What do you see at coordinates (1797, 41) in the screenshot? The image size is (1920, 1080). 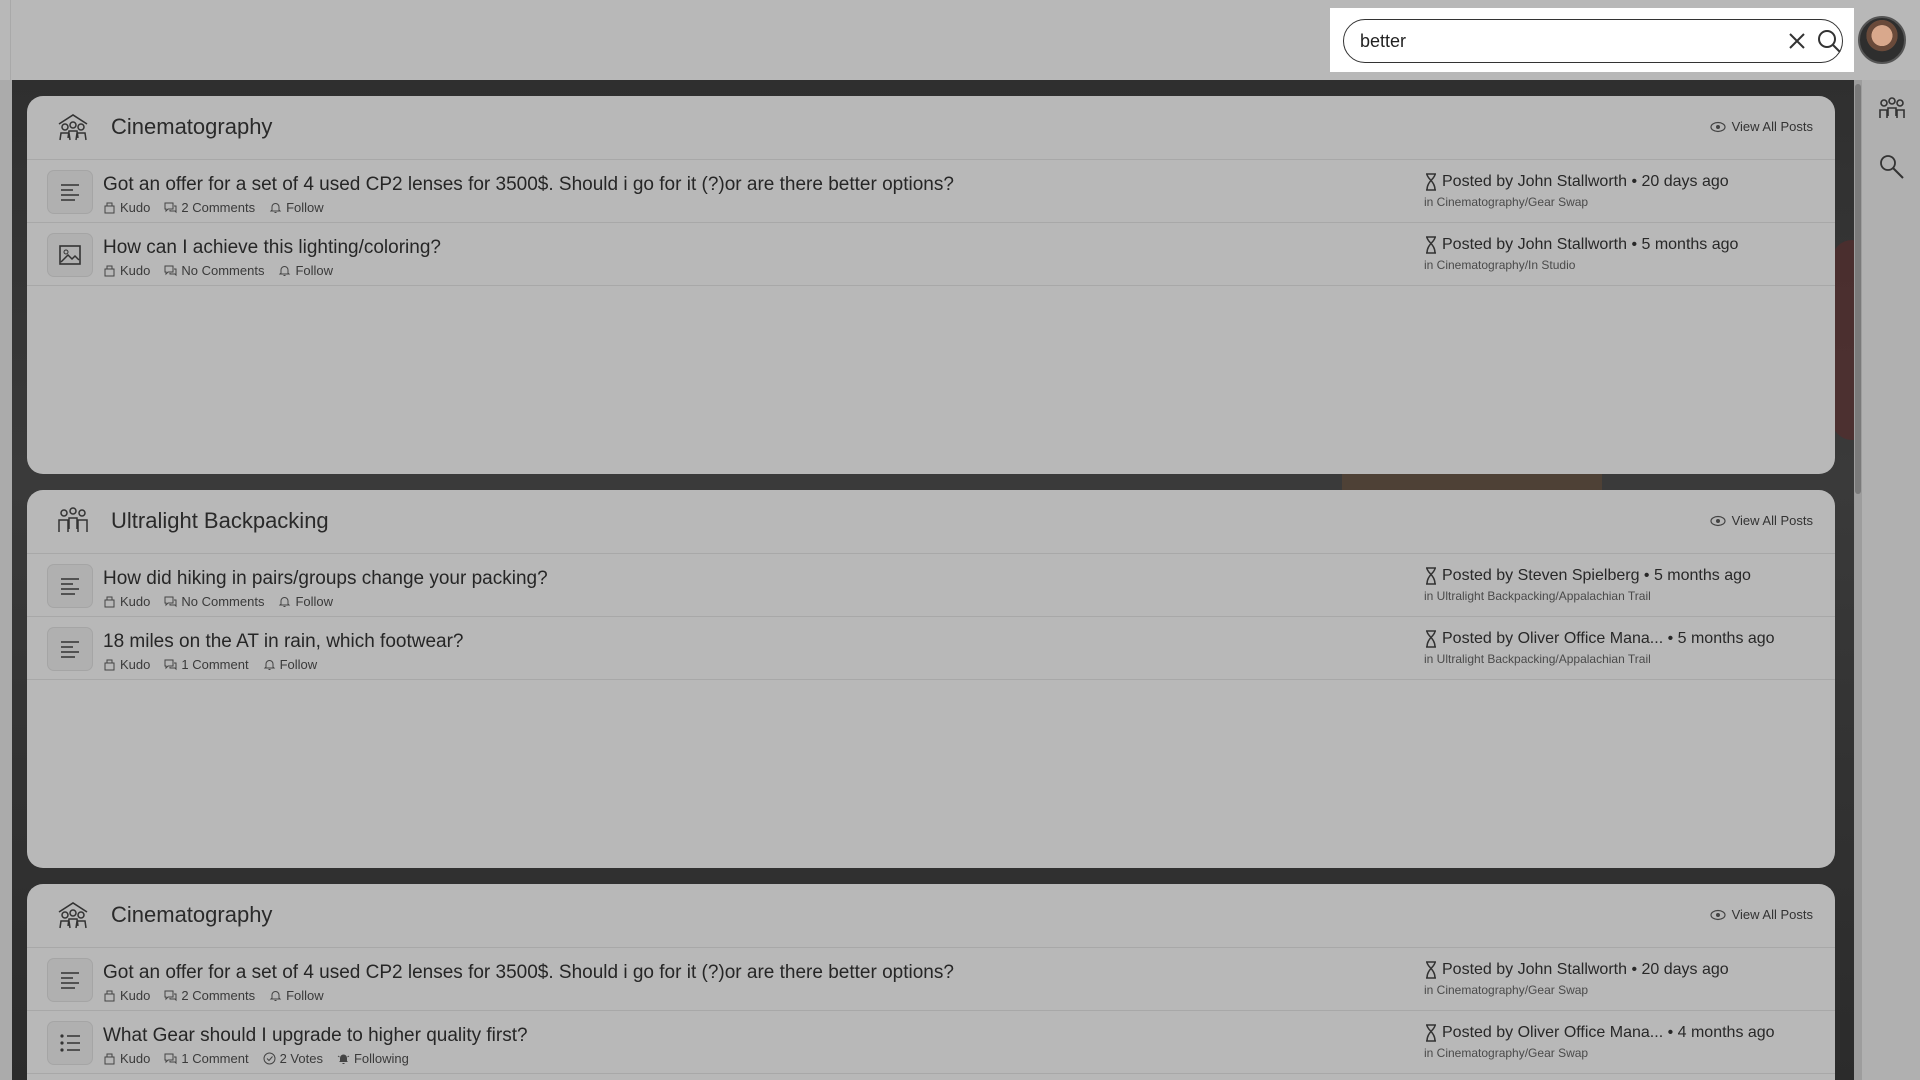 I see `close-icon` at bounding box center [1797, 41].